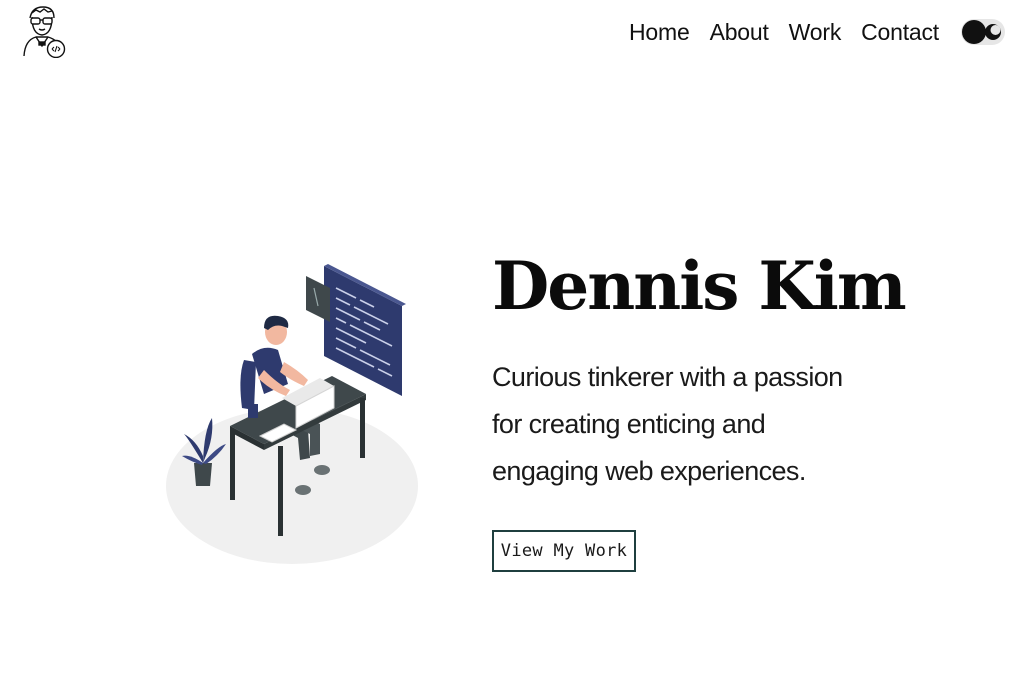 The width and height of the screenshot is (1024, 700). Describe the element at coordinates (564, 551) in the screenshot. I see `view-my-work-button: View My Work` at that location.